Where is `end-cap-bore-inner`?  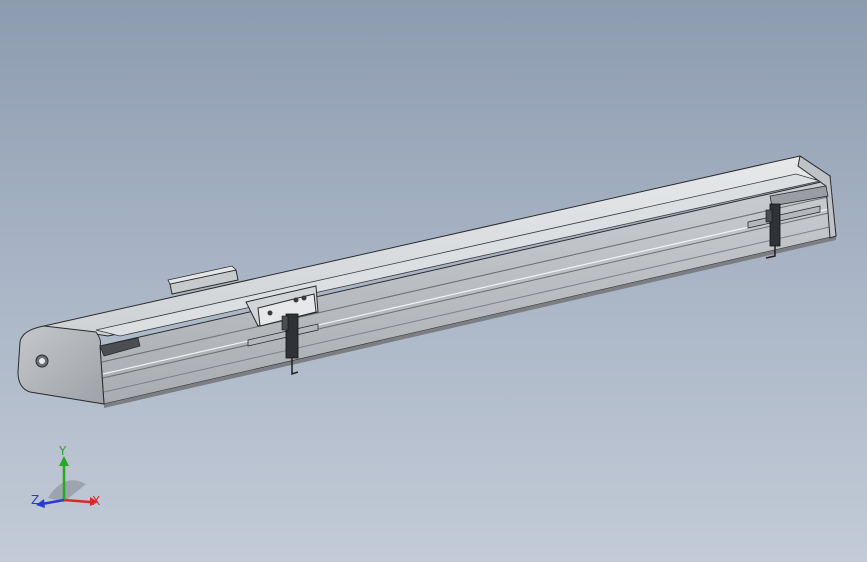
end-cap-bore-inner is located at coordinates (42, 361).